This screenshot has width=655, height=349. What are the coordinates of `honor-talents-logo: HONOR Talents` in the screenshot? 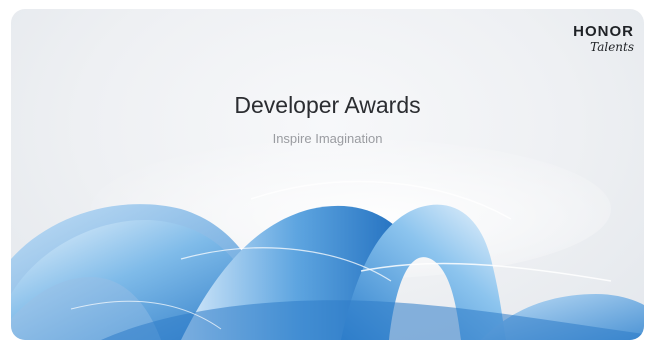 It's located at (603, 39).